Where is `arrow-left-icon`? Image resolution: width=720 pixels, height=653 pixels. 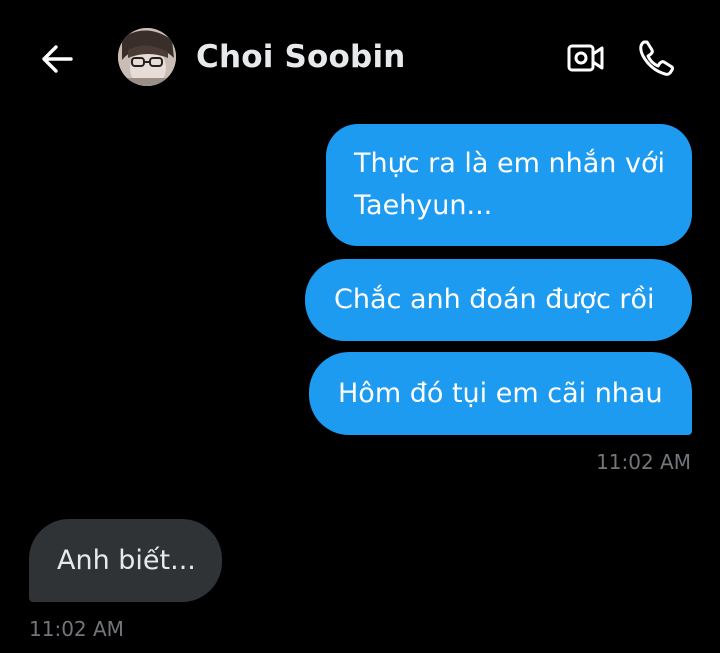
arrow-left-icon is located at coordinates (57, 59).